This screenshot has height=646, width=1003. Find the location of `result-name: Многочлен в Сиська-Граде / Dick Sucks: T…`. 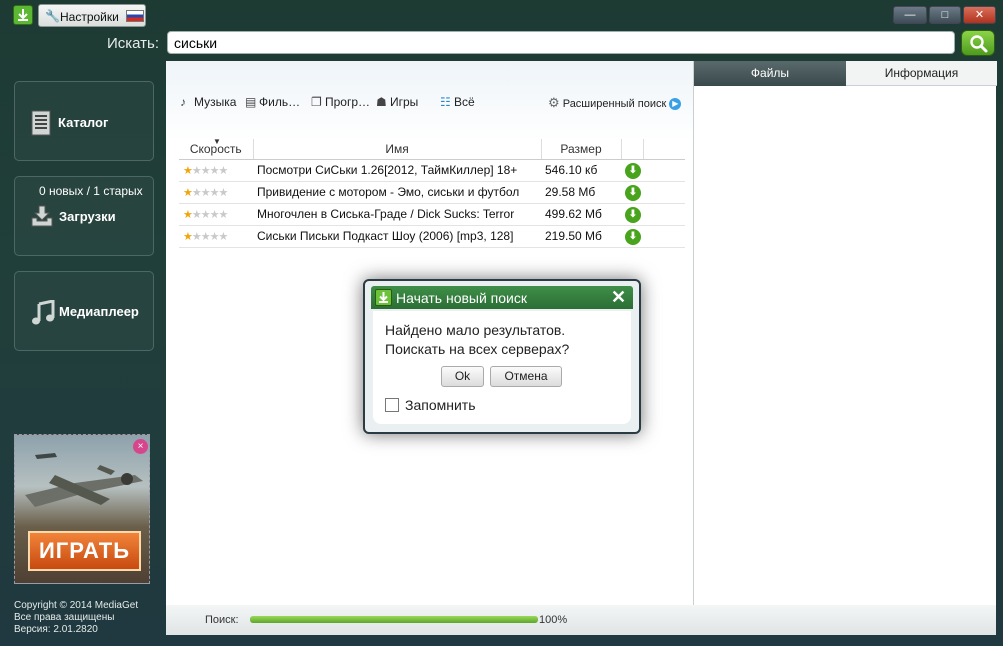

result-name: Многочлен в Сиська-Граде / Dick Sucks: T… is located at coordinates (397, 214).